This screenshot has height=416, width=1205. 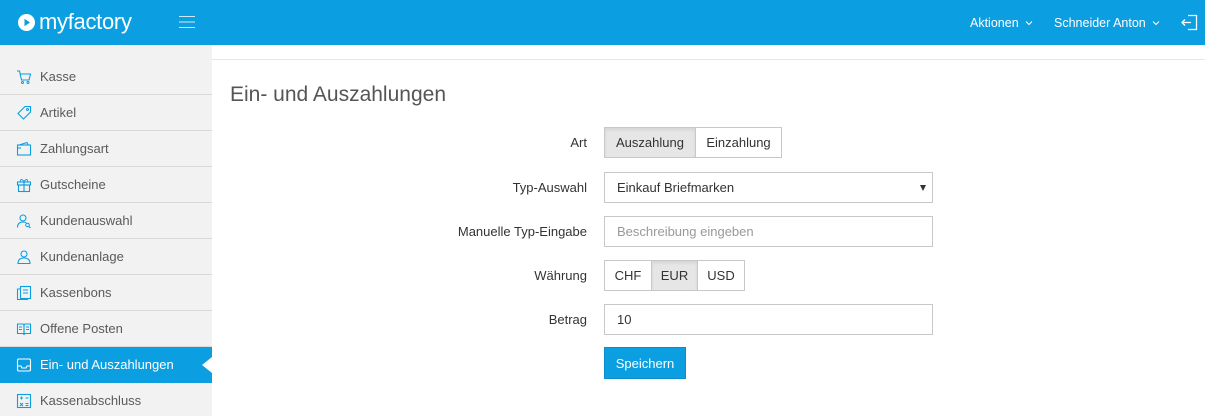 I want to click on sidebar-item-label: Kassenbons, so click(x=76, y=292).